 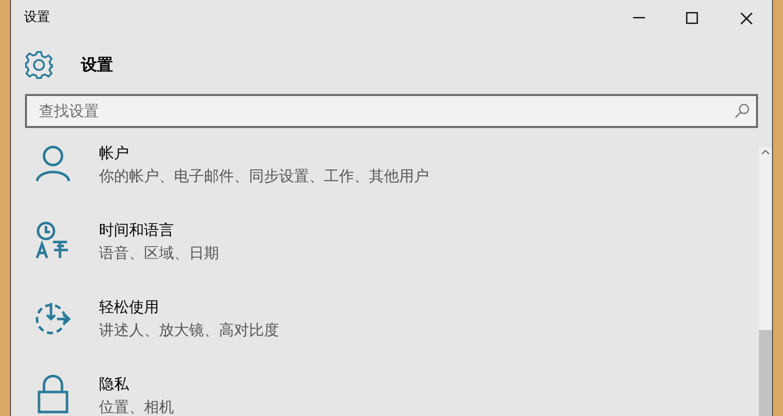 What do you see at coordinates (129, 307) in the screenshot?
I see `category-title: 轻松使用` at bounding box center [129, 307].